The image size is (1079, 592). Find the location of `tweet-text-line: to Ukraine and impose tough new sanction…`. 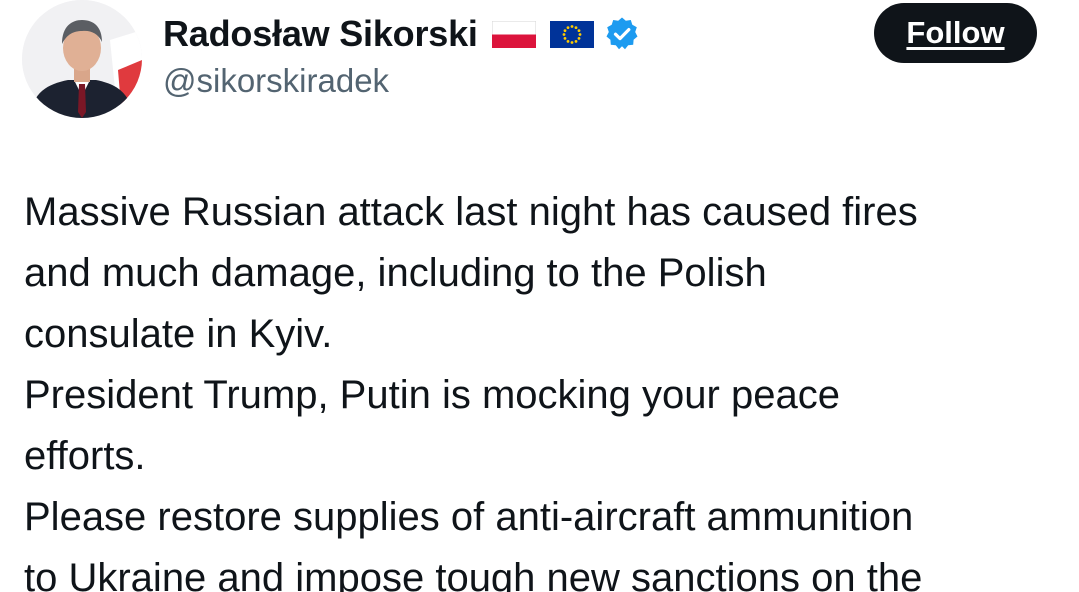

tweet-text-line: to Ukraine and impose tough new sanction… is located at coordinates (473, 574).